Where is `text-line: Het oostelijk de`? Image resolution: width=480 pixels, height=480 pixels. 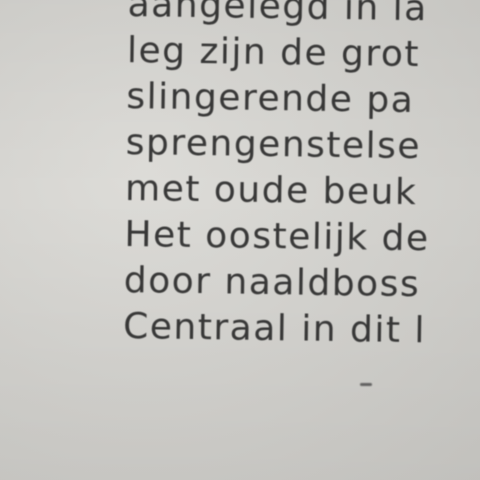 text-line: Het oostelijk de is located at coordinates (277, 236).